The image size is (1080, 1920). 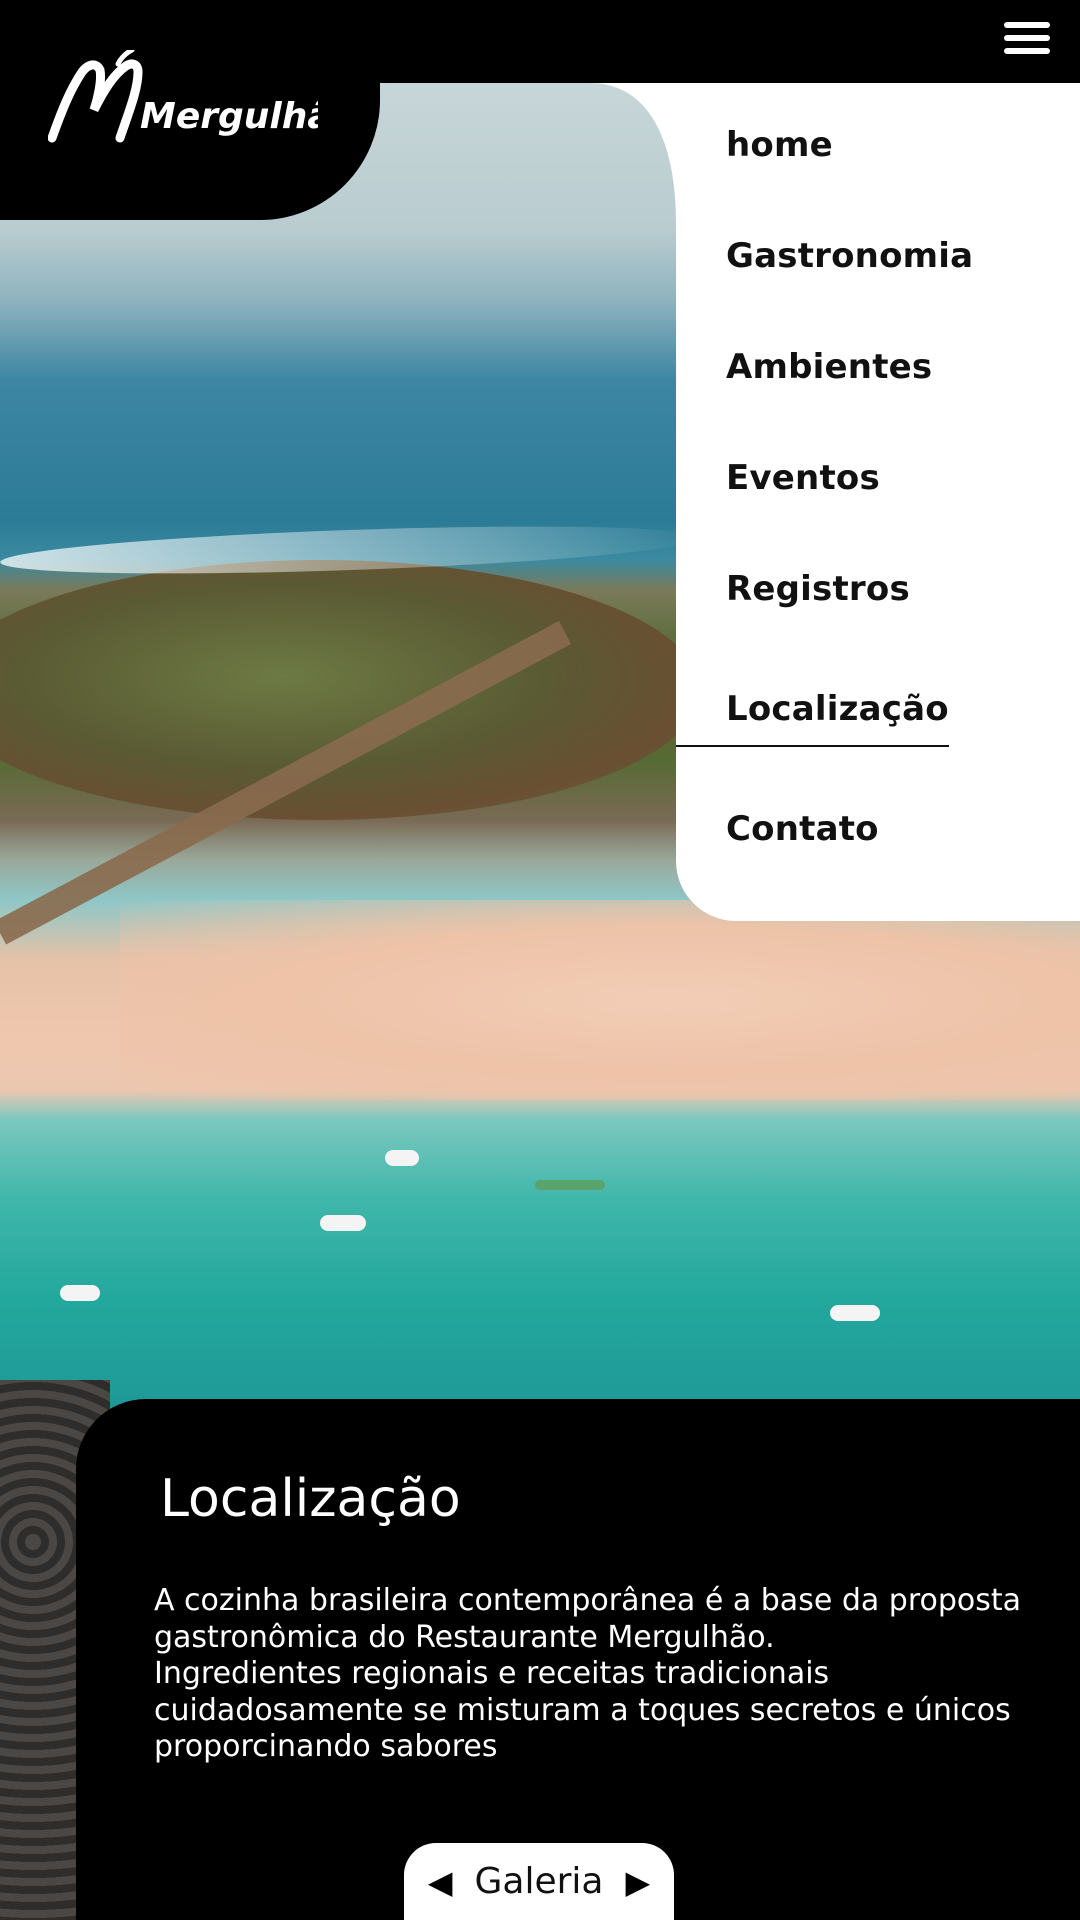 What do you see at coordinates (637, 1882) in the screenshot?
I see `triangle-right-icon: ▶` at bounding box center [637, 1882].